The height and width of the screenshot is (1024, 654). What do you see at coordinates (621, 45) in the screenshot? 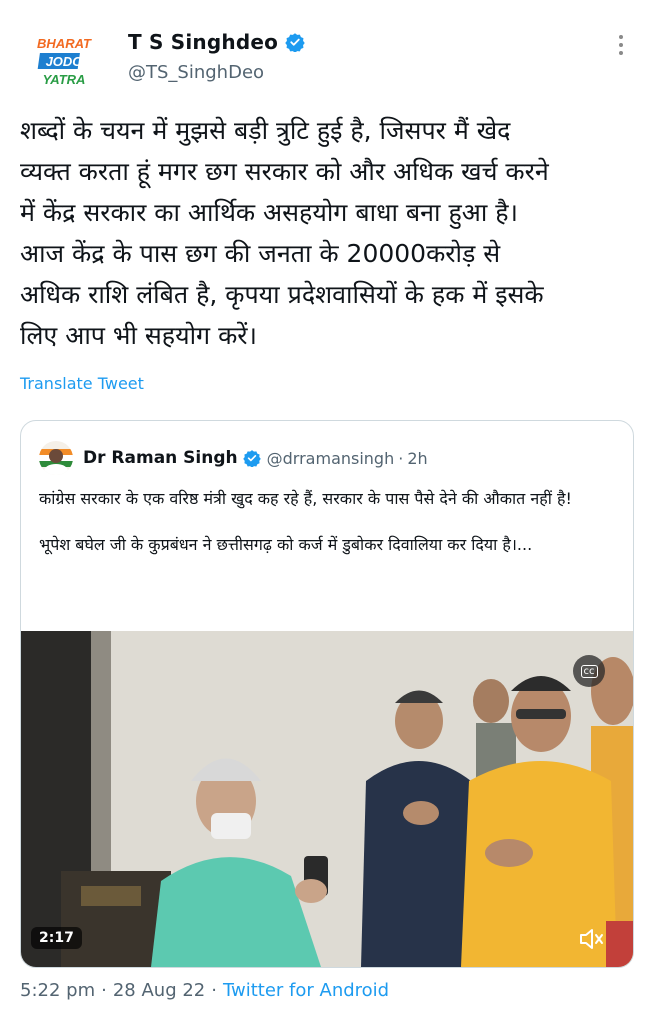
I see `more-vertical-icon` at bounding box center [621, 45].